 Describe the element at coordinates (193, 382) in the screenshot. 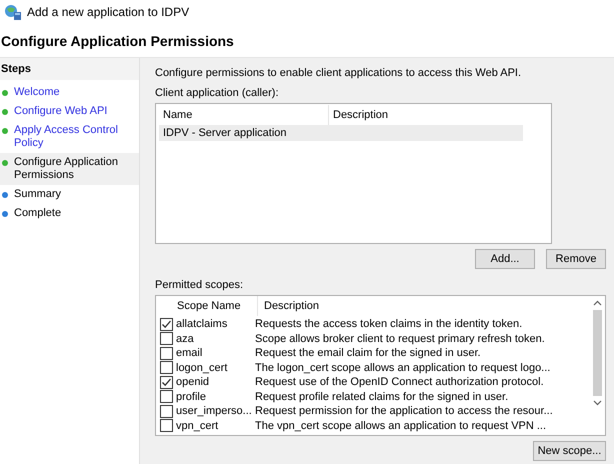

I see `scope-name: openid` at that location.